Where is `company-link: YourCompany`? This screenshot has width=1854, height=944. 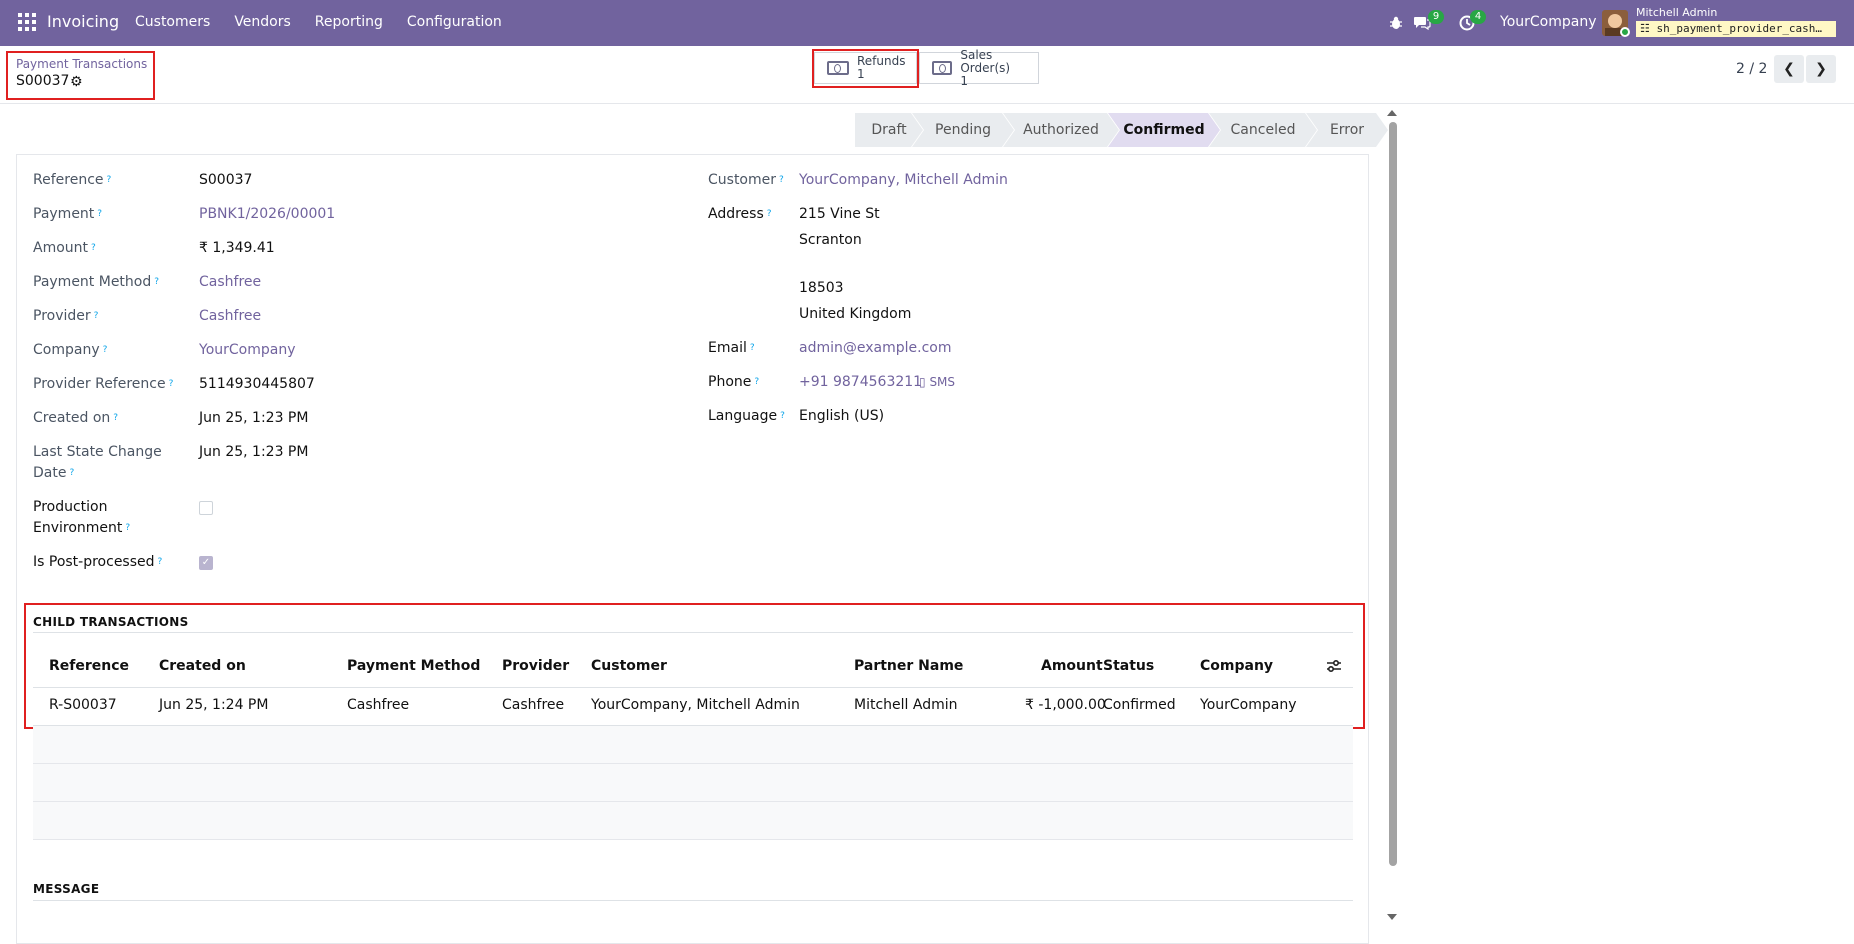
company-link: YourCompany is located at coordinates (247, 350).